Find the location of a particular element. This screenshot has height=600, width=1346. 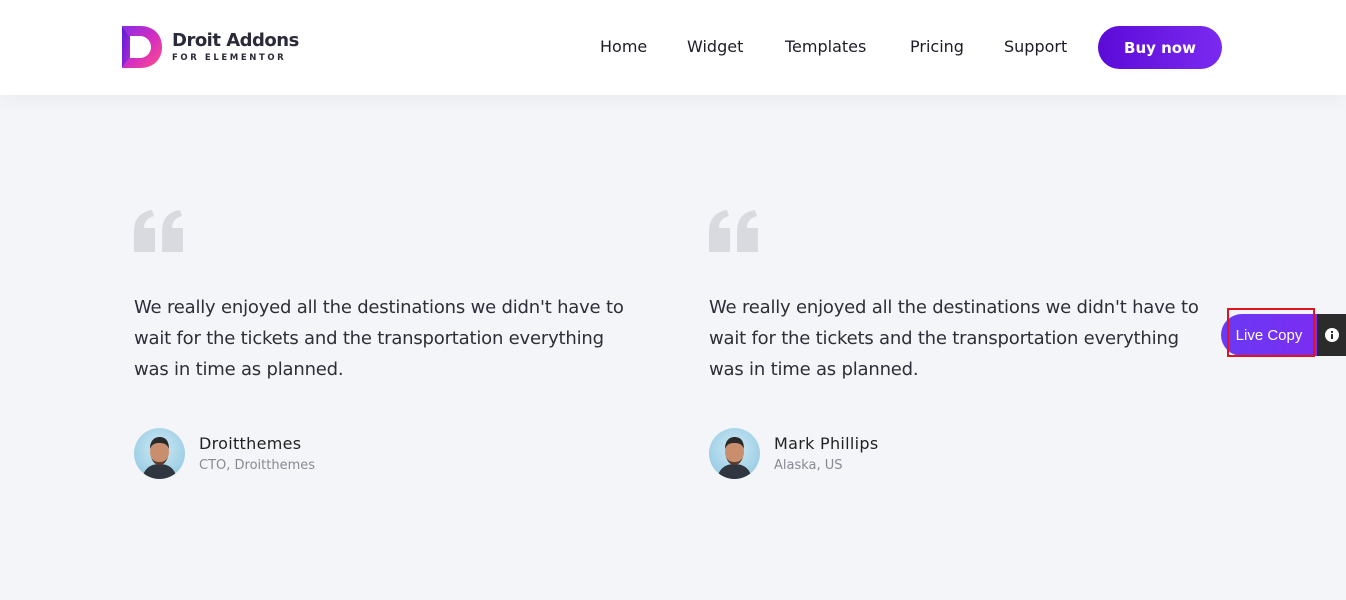

nav-item-templates: Templates is located at coordinates (825, 47).